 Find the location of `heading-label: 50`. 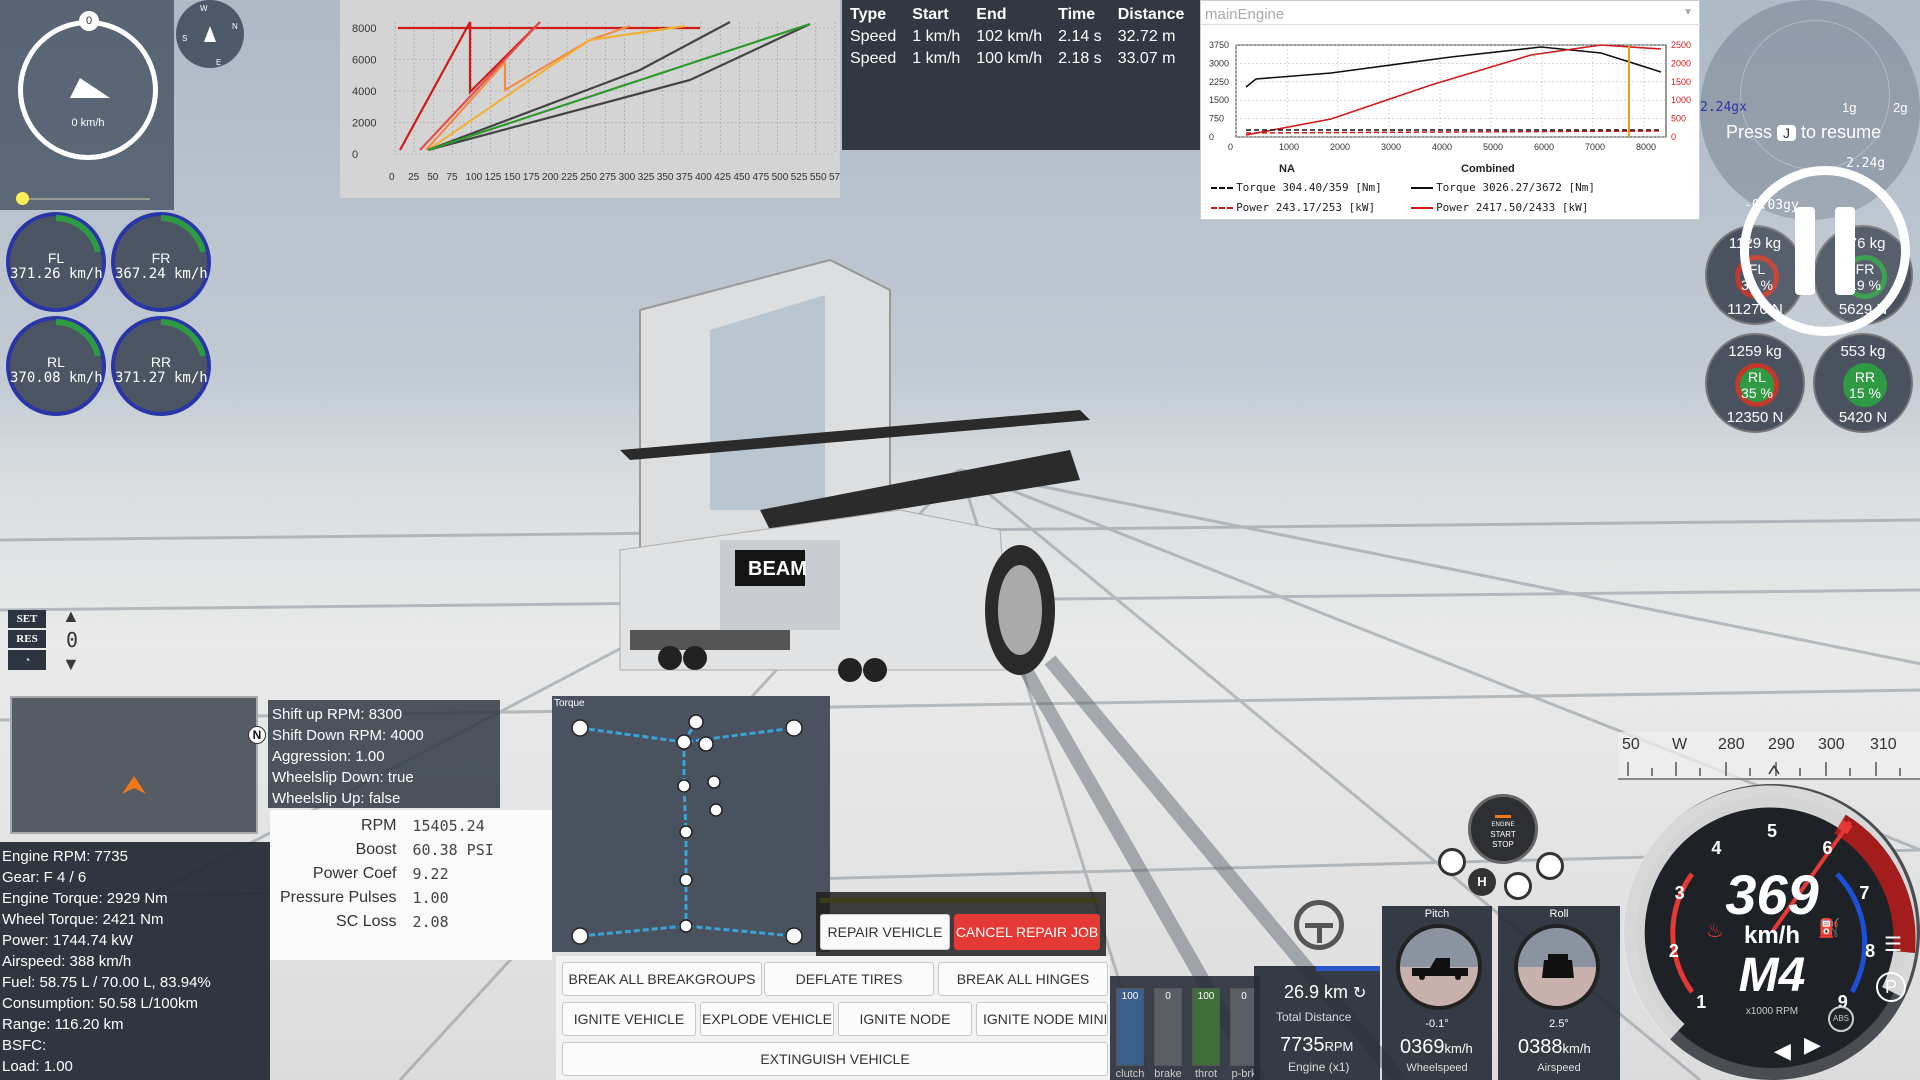

heading-label: 50 is located at coordinates (1631, 744).